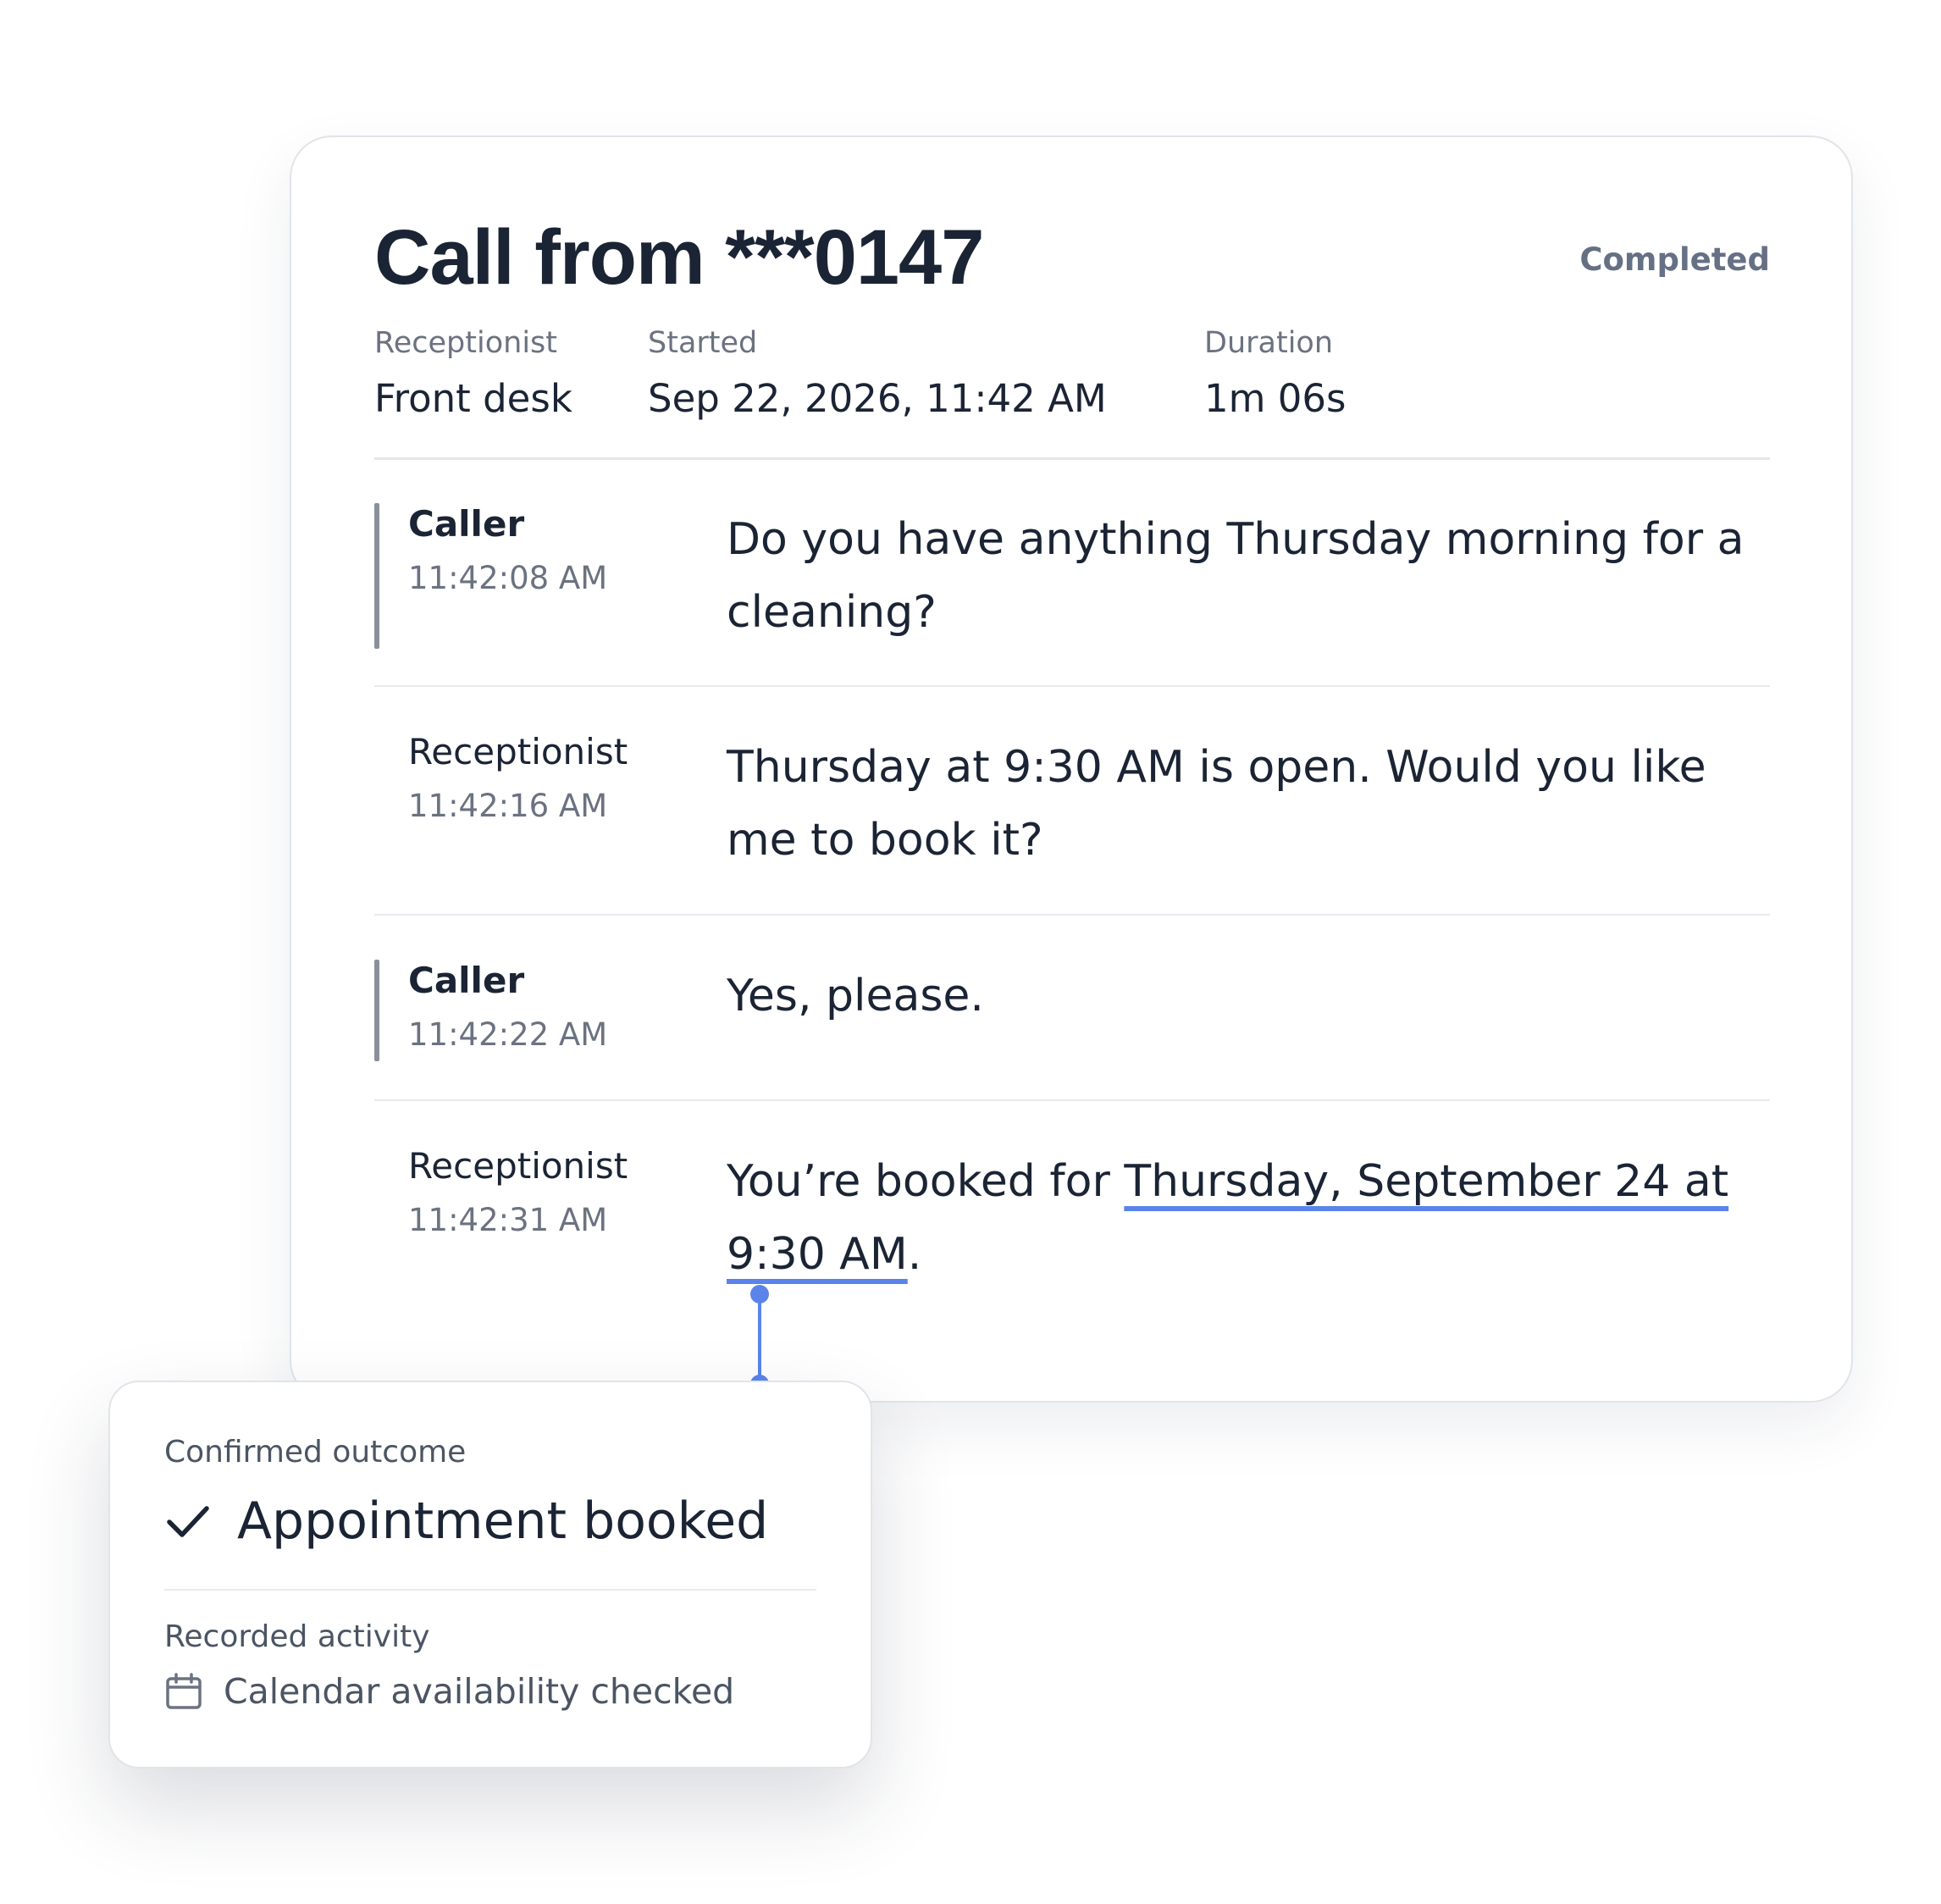 This screenshot has width=1941, height=1904. Describe the element at coordinates (679, 257) in the screenshot. I see `call-title: Call from ***0147` at that location.